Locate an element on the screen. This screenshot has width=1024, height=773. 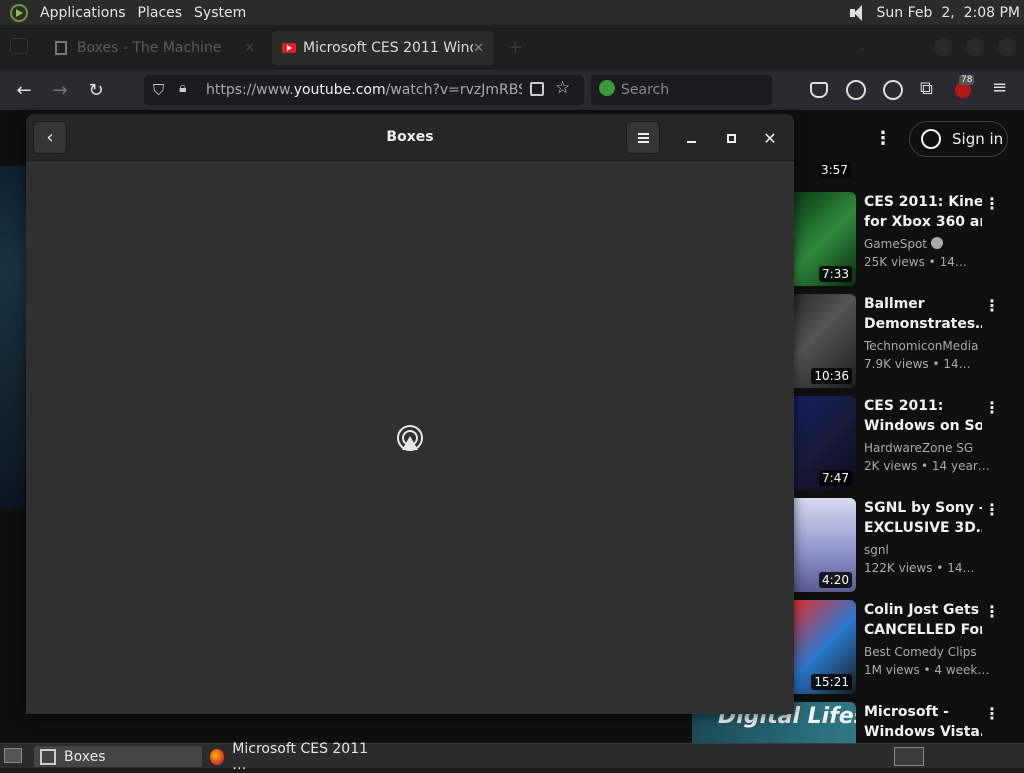
account-icon is located at coordinates (893, 90).